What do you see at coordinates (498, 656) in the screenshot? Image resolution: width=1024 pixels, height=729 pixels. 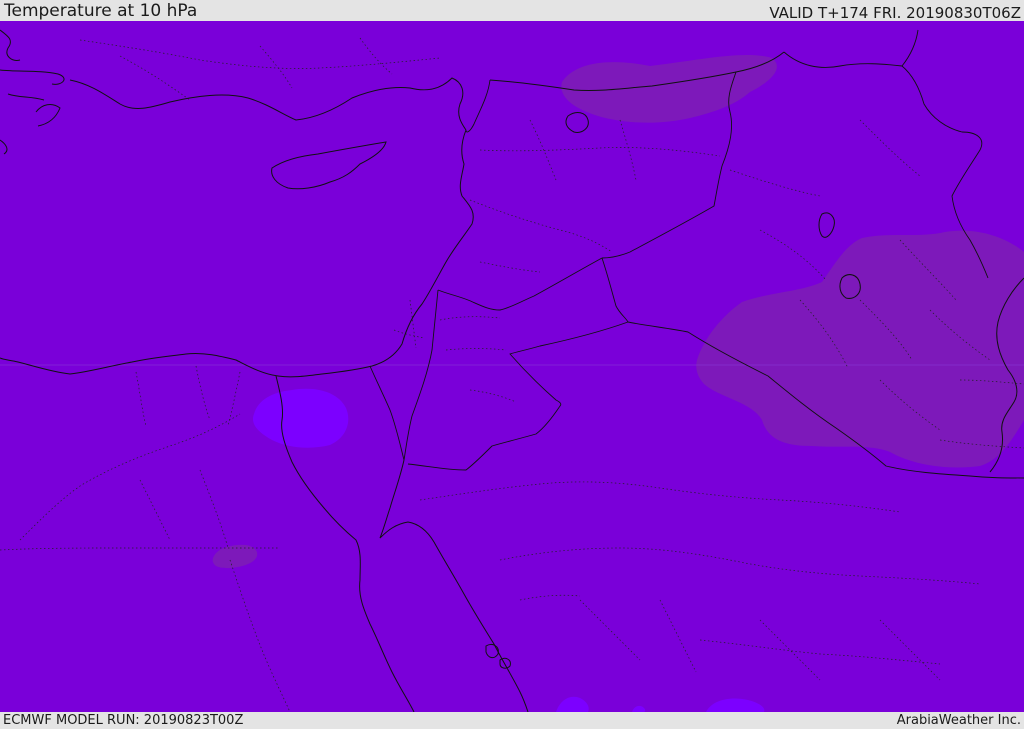 I see `coast-red-sea-islands` at bounding box center [498, 656].